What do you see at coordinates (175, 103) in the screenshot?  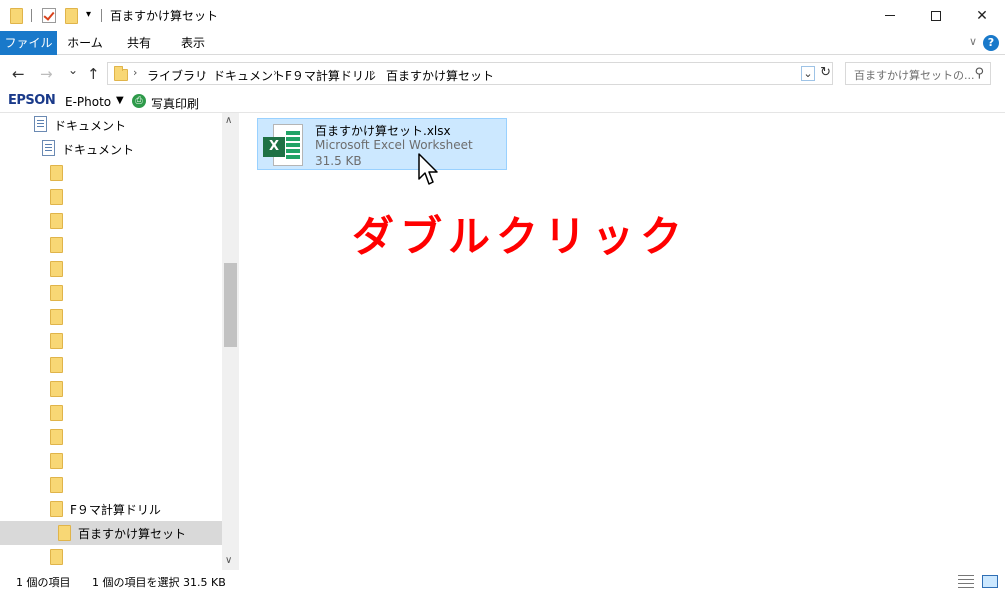 I see `photo-print-button: 写真印刷` at bounding box center [175, 103].